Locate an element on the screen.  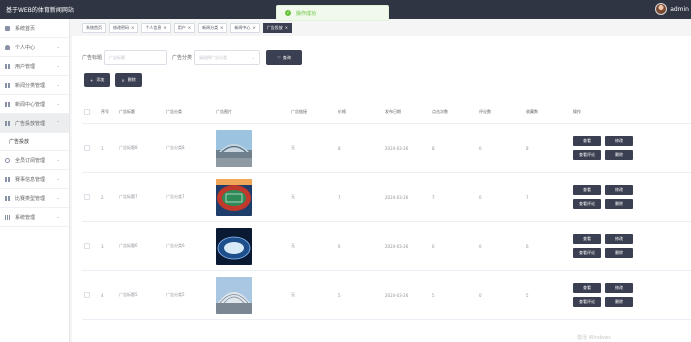
search-form: 广告标题 广告标题 广告分类 请选择广告分类 ⌄ ♡ 查询 is located at coordinates (192, 57).